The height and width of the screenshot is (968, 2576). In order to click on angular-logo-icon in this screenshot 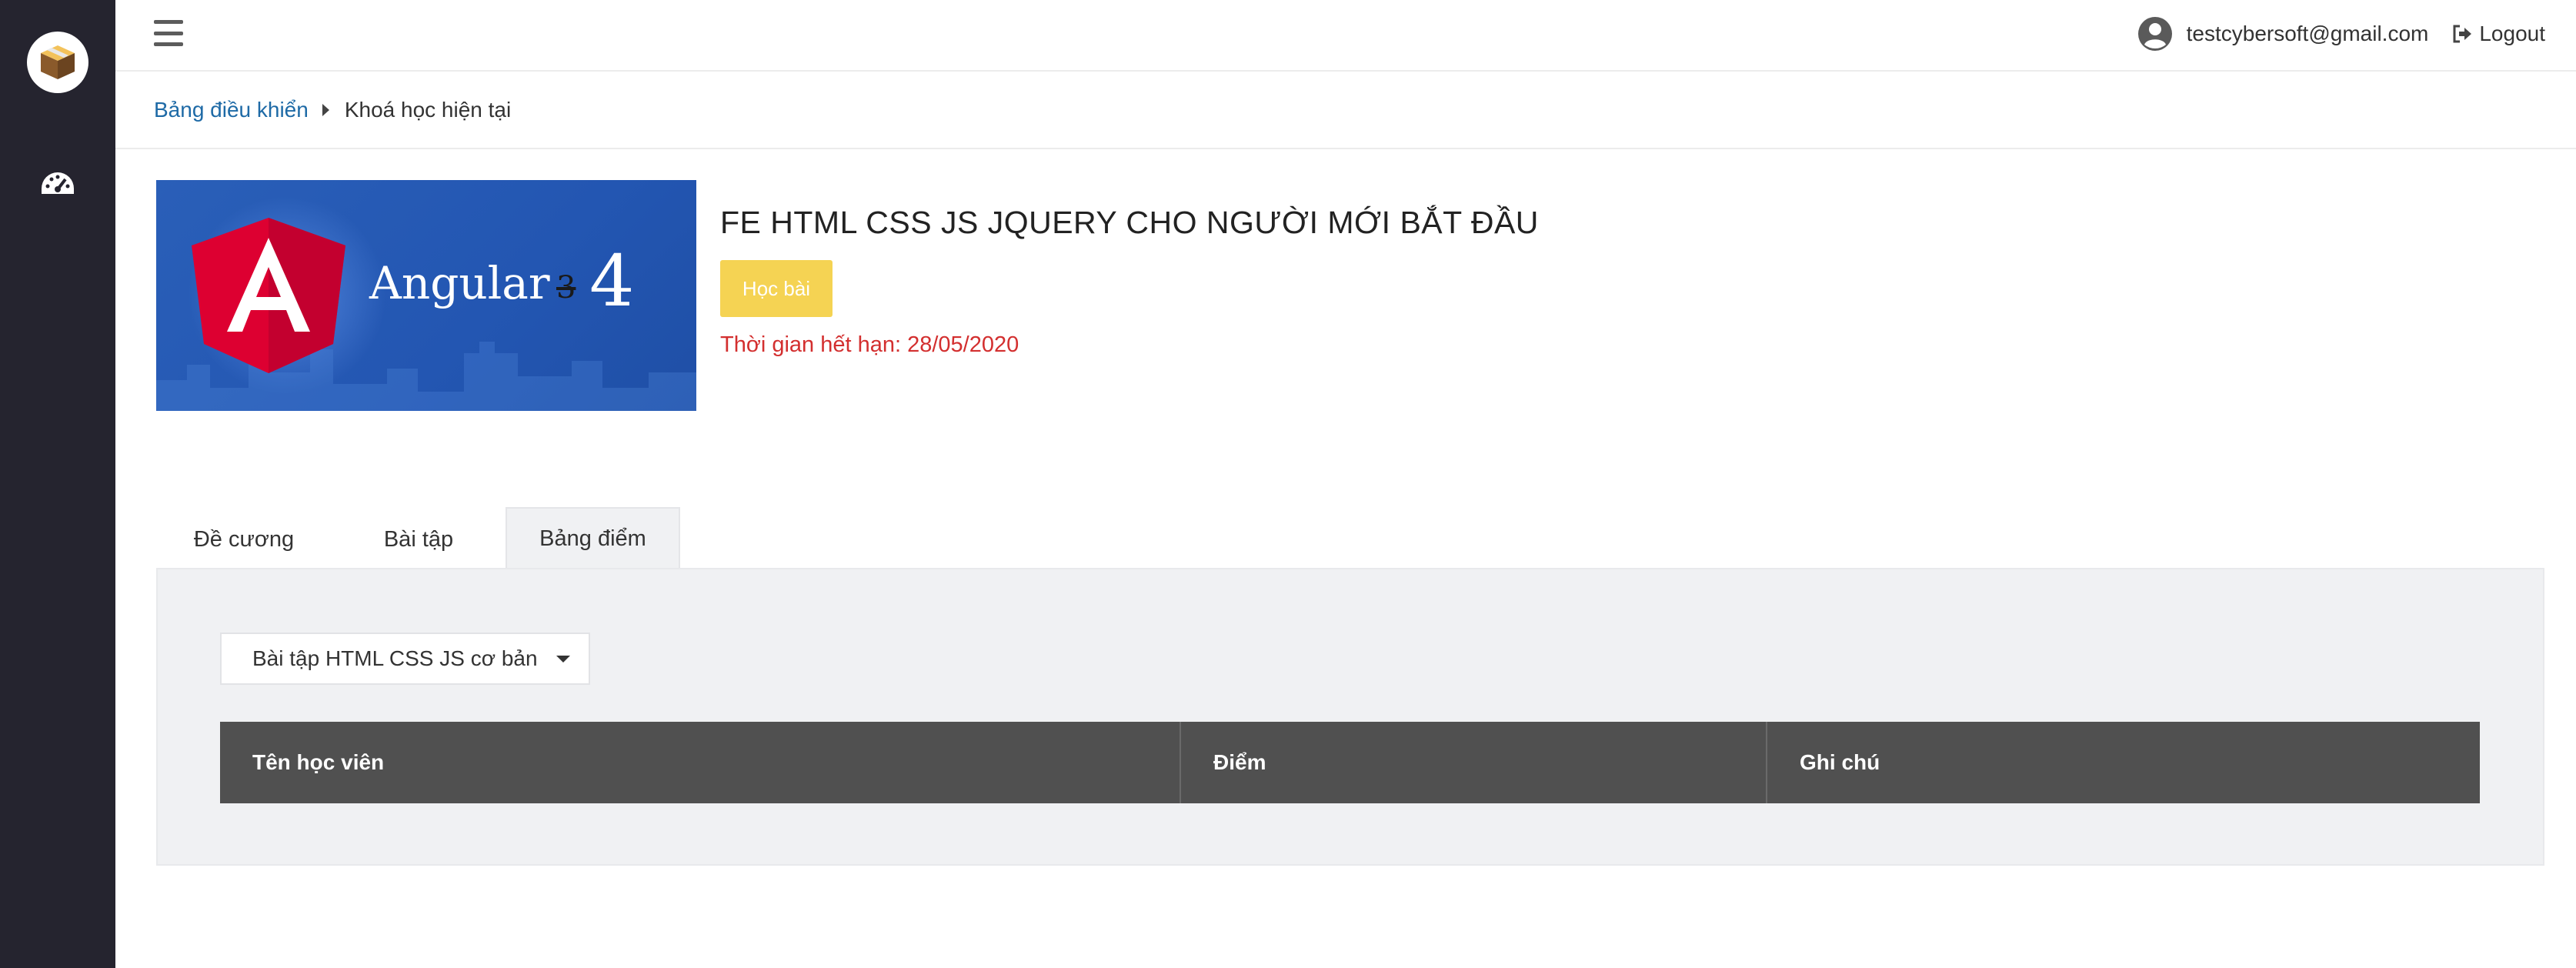, I will do `click(268, 295)`.